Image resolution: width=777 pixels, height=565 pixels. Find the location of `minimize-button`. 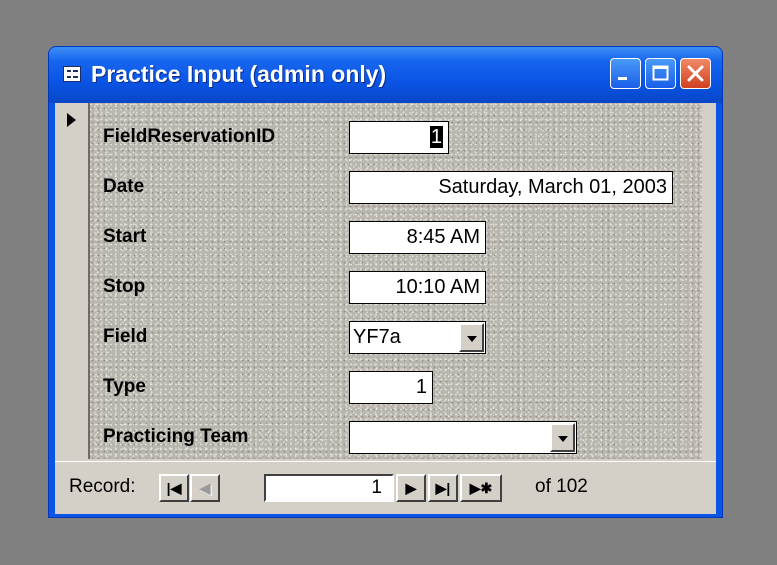

minimize-button is located at coordinates (625, 73).